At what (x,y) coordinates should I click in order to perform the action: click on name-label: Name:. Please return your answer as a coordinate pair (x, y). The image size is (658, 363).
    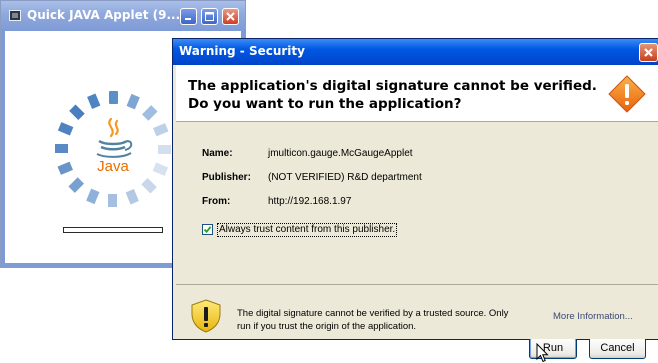
    Looking at the image, I should click on (217, 153).